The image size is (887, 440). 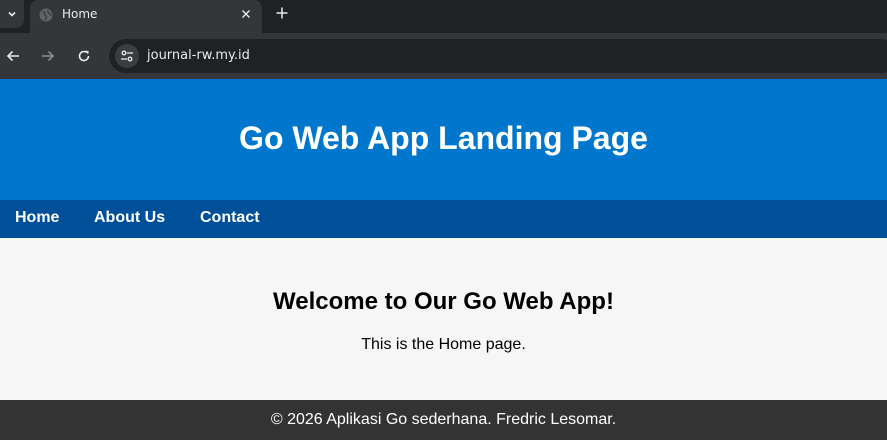 I want to click on back-arrow-icon, so click(x=12, y=56).